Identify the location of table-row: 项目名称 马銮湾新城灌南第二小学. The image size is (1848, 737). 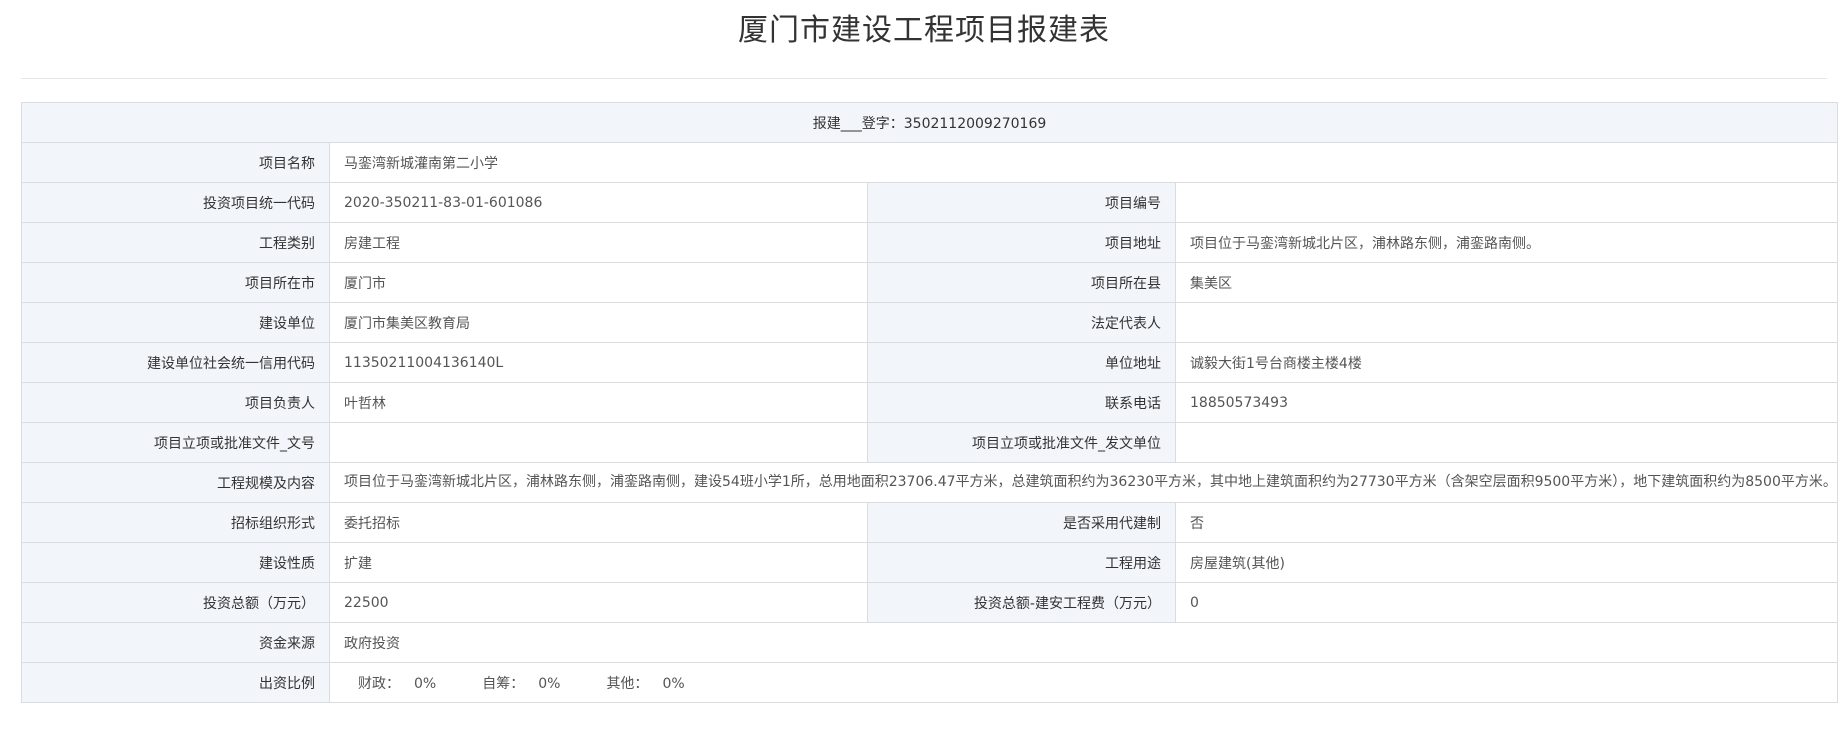
(930, 162).